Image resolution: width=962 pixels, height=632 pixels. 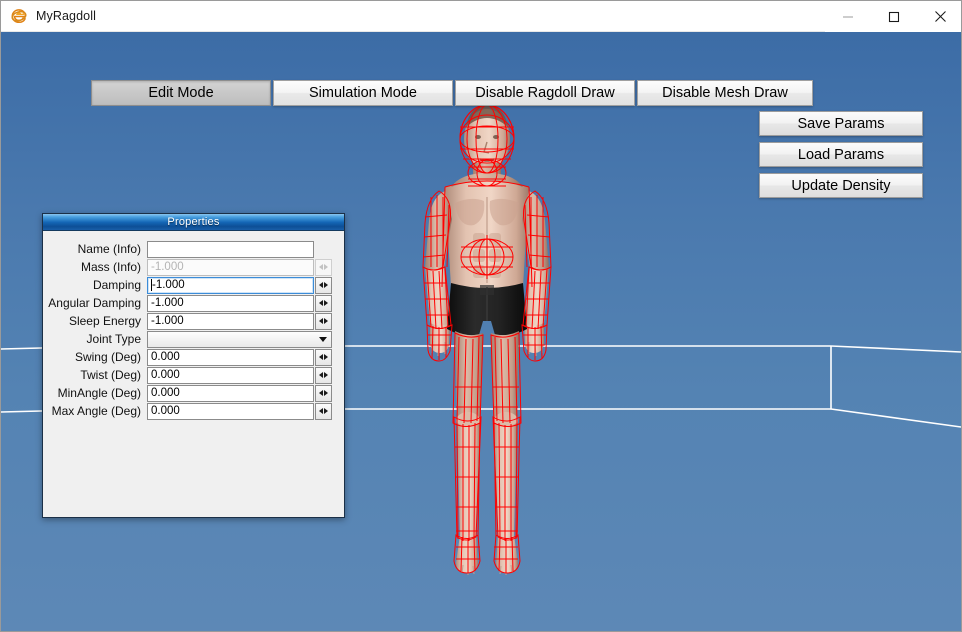 What do you see at coordinates (363, 93) in the screenshot?
I see `tab-simulation-mode: Simulation Mode` at bounding box center [363, 93].